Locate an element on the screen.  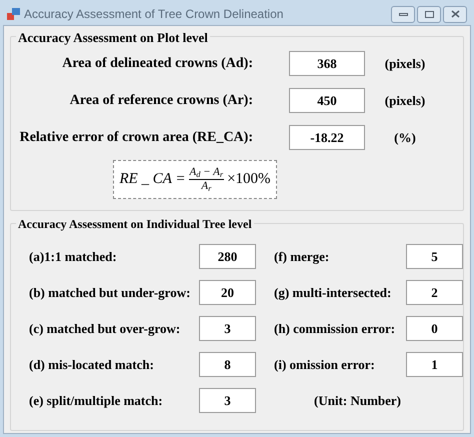
value-field: 280 is located at coordinates (227, 256).